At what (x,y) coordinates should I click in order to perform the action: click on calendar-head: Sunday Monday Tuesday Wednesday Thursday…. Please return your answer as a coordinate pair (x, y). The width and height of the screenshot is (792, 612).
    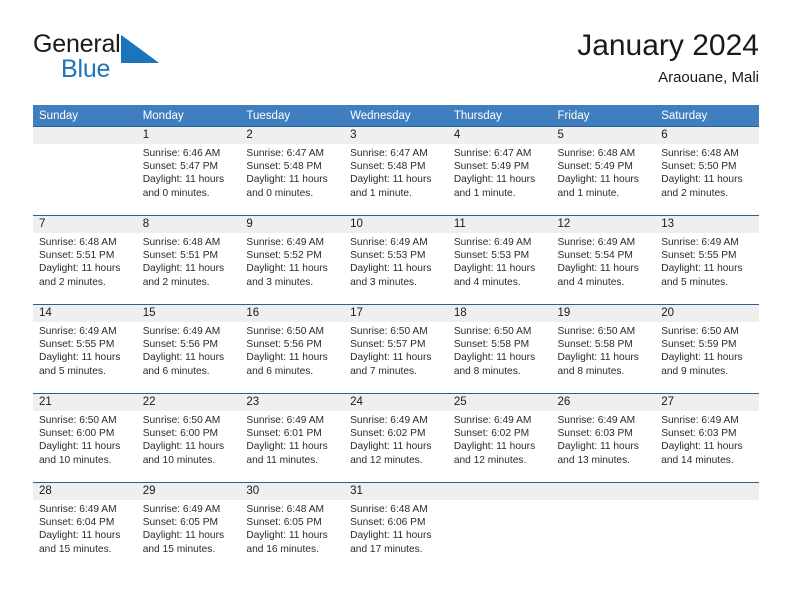
    Looking at the image, I should click on (396, 116).